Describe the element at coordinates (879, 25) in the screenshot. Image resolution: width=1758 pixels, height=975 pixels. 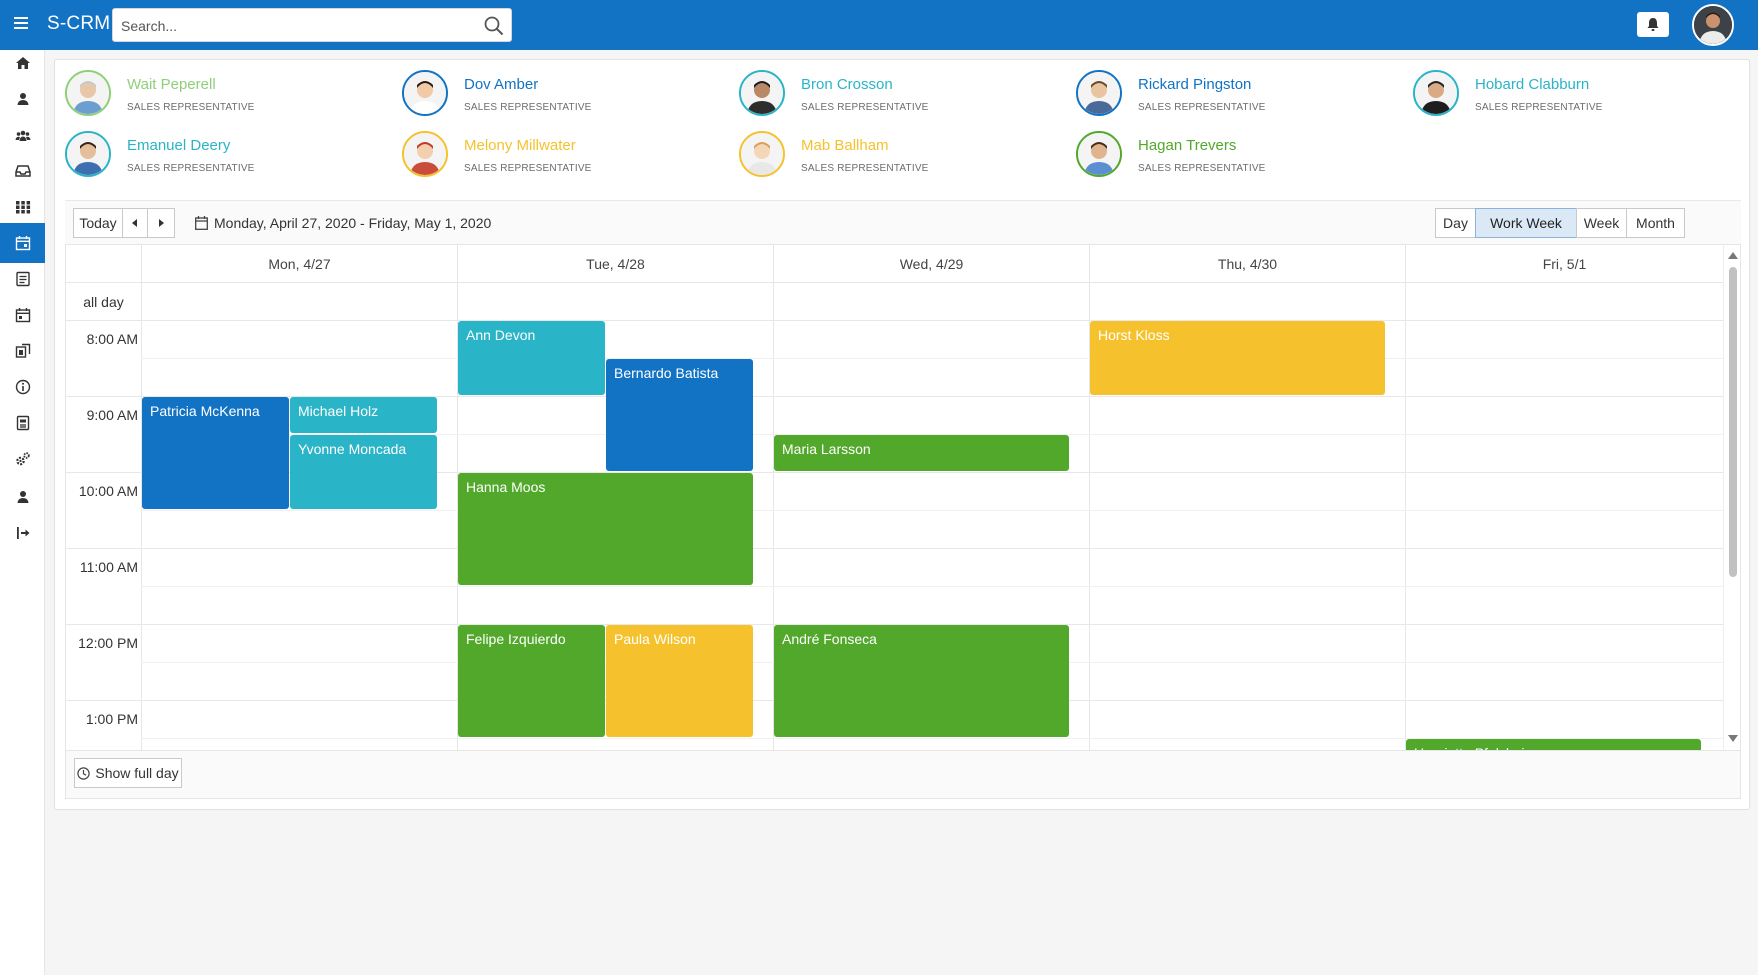
I see `top-bar: S-CRM` at that location.